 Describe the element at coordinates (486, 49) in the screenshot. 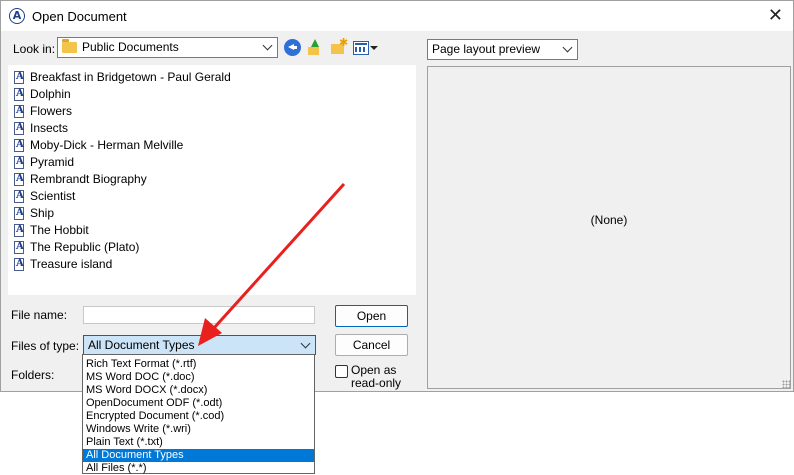

I see `preview-mode-value: Page layout preview` at that location.